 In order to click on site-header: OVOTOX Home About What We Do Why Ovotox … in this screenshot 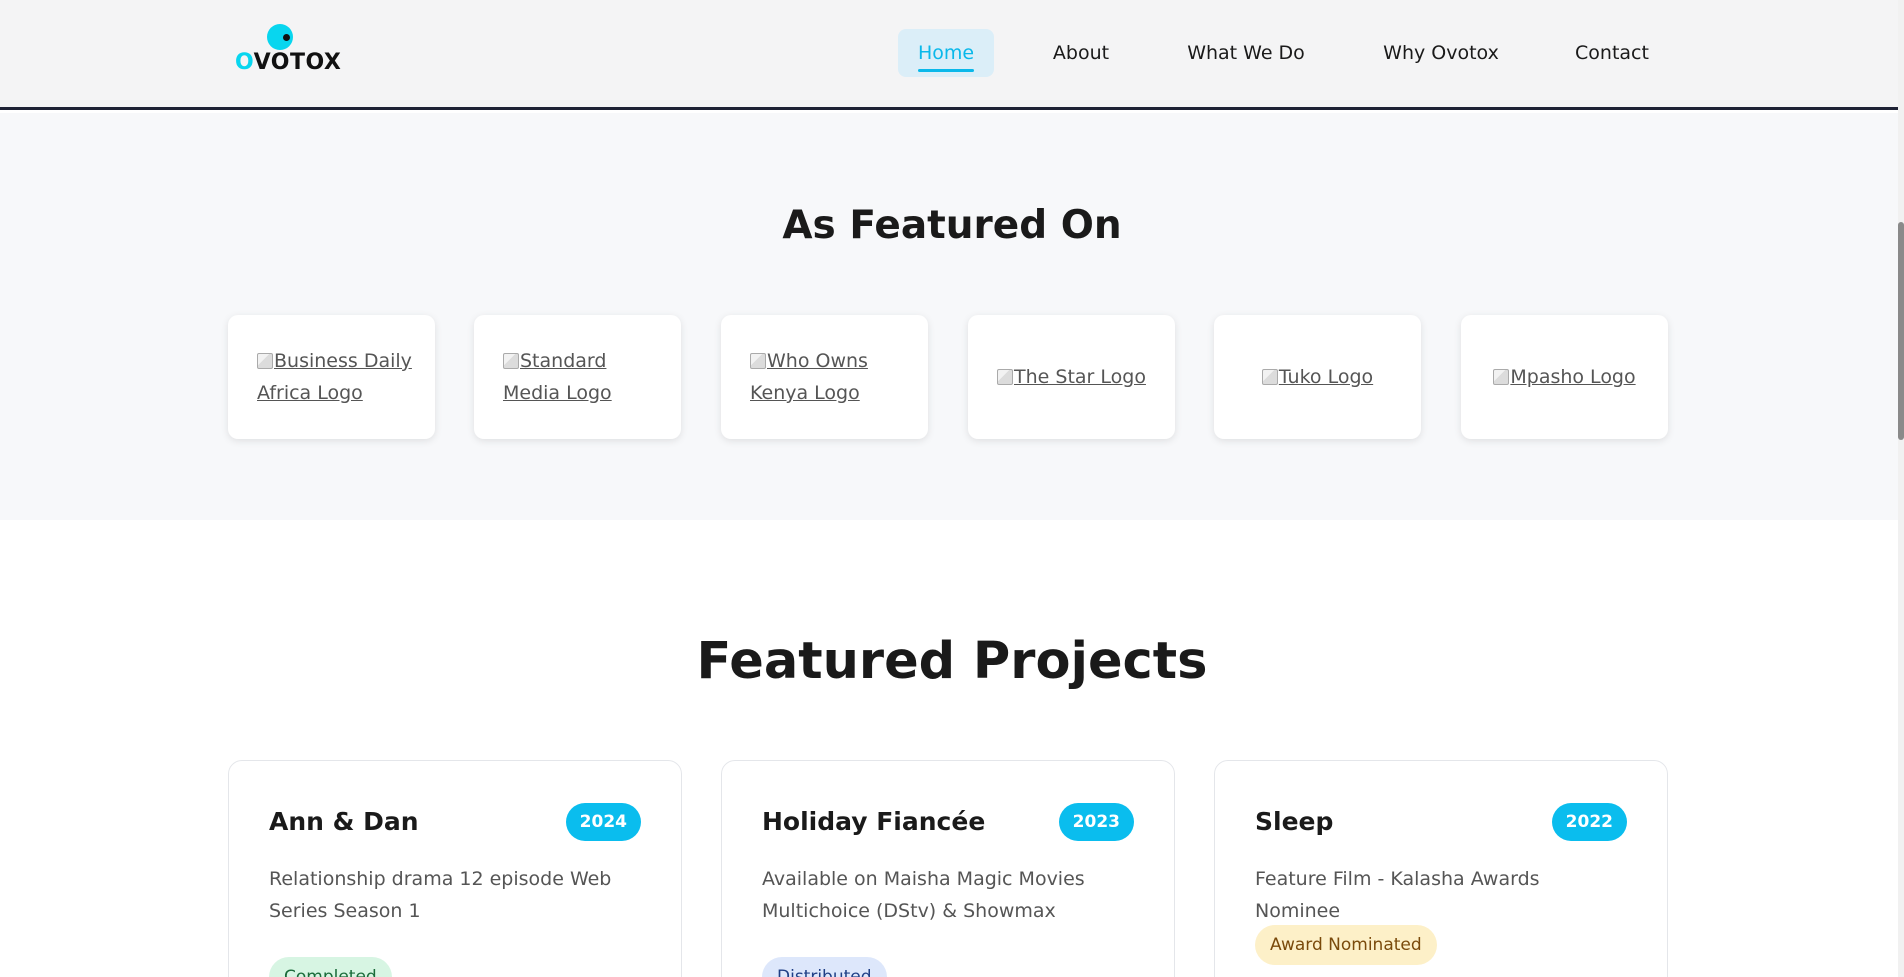, I will do `click(952, 55)`.